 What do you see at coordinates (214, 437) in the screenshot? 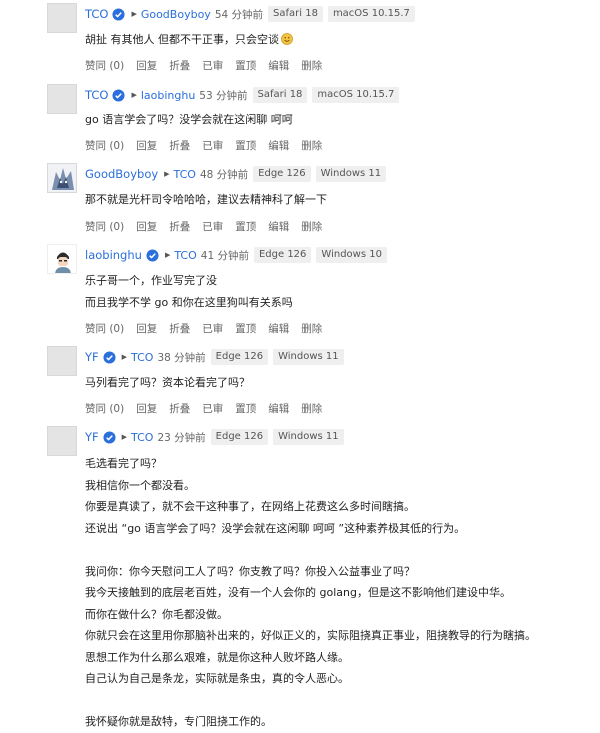
I see `comment-header: YF ▶ TCO 23 分钟前 Edge 126 Windows 11` at bounding box center [214, 437].